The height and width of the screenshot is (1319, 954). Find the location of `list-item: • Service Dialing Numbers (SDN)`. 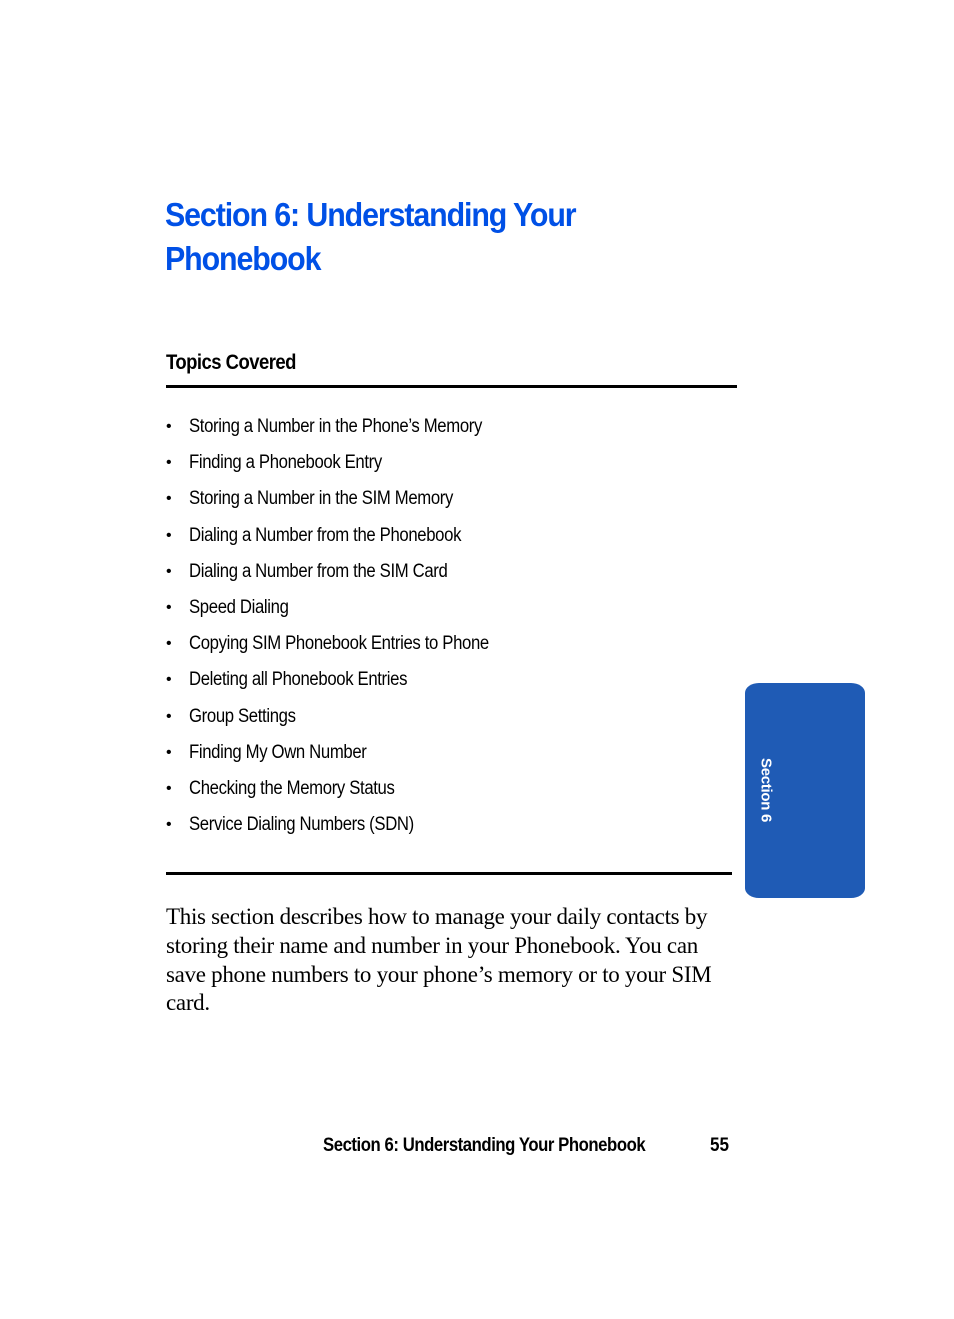

list-item: • Service Dialing Numbers (SDN) is located at coordinates (348, 829).